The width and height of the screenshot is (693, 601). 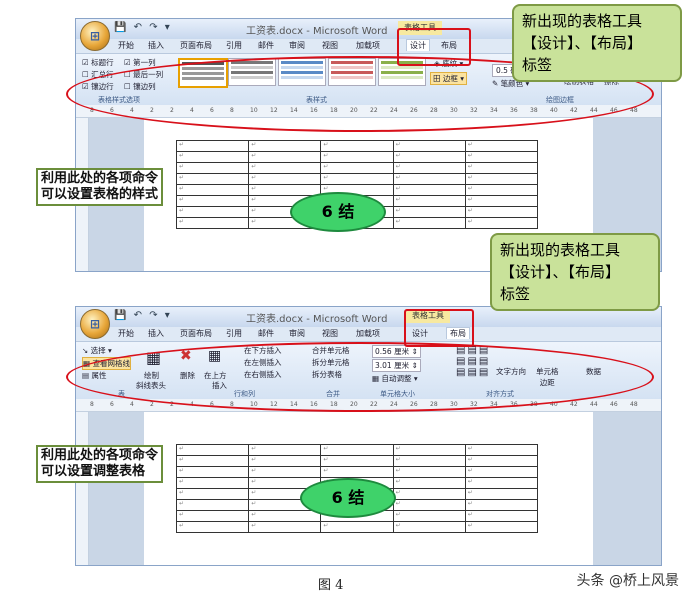 What do you see at coordinates (627, 581) in the screenshot?
I see `watermark: 头条 @桥上风景` at bounding box center [627, 581].